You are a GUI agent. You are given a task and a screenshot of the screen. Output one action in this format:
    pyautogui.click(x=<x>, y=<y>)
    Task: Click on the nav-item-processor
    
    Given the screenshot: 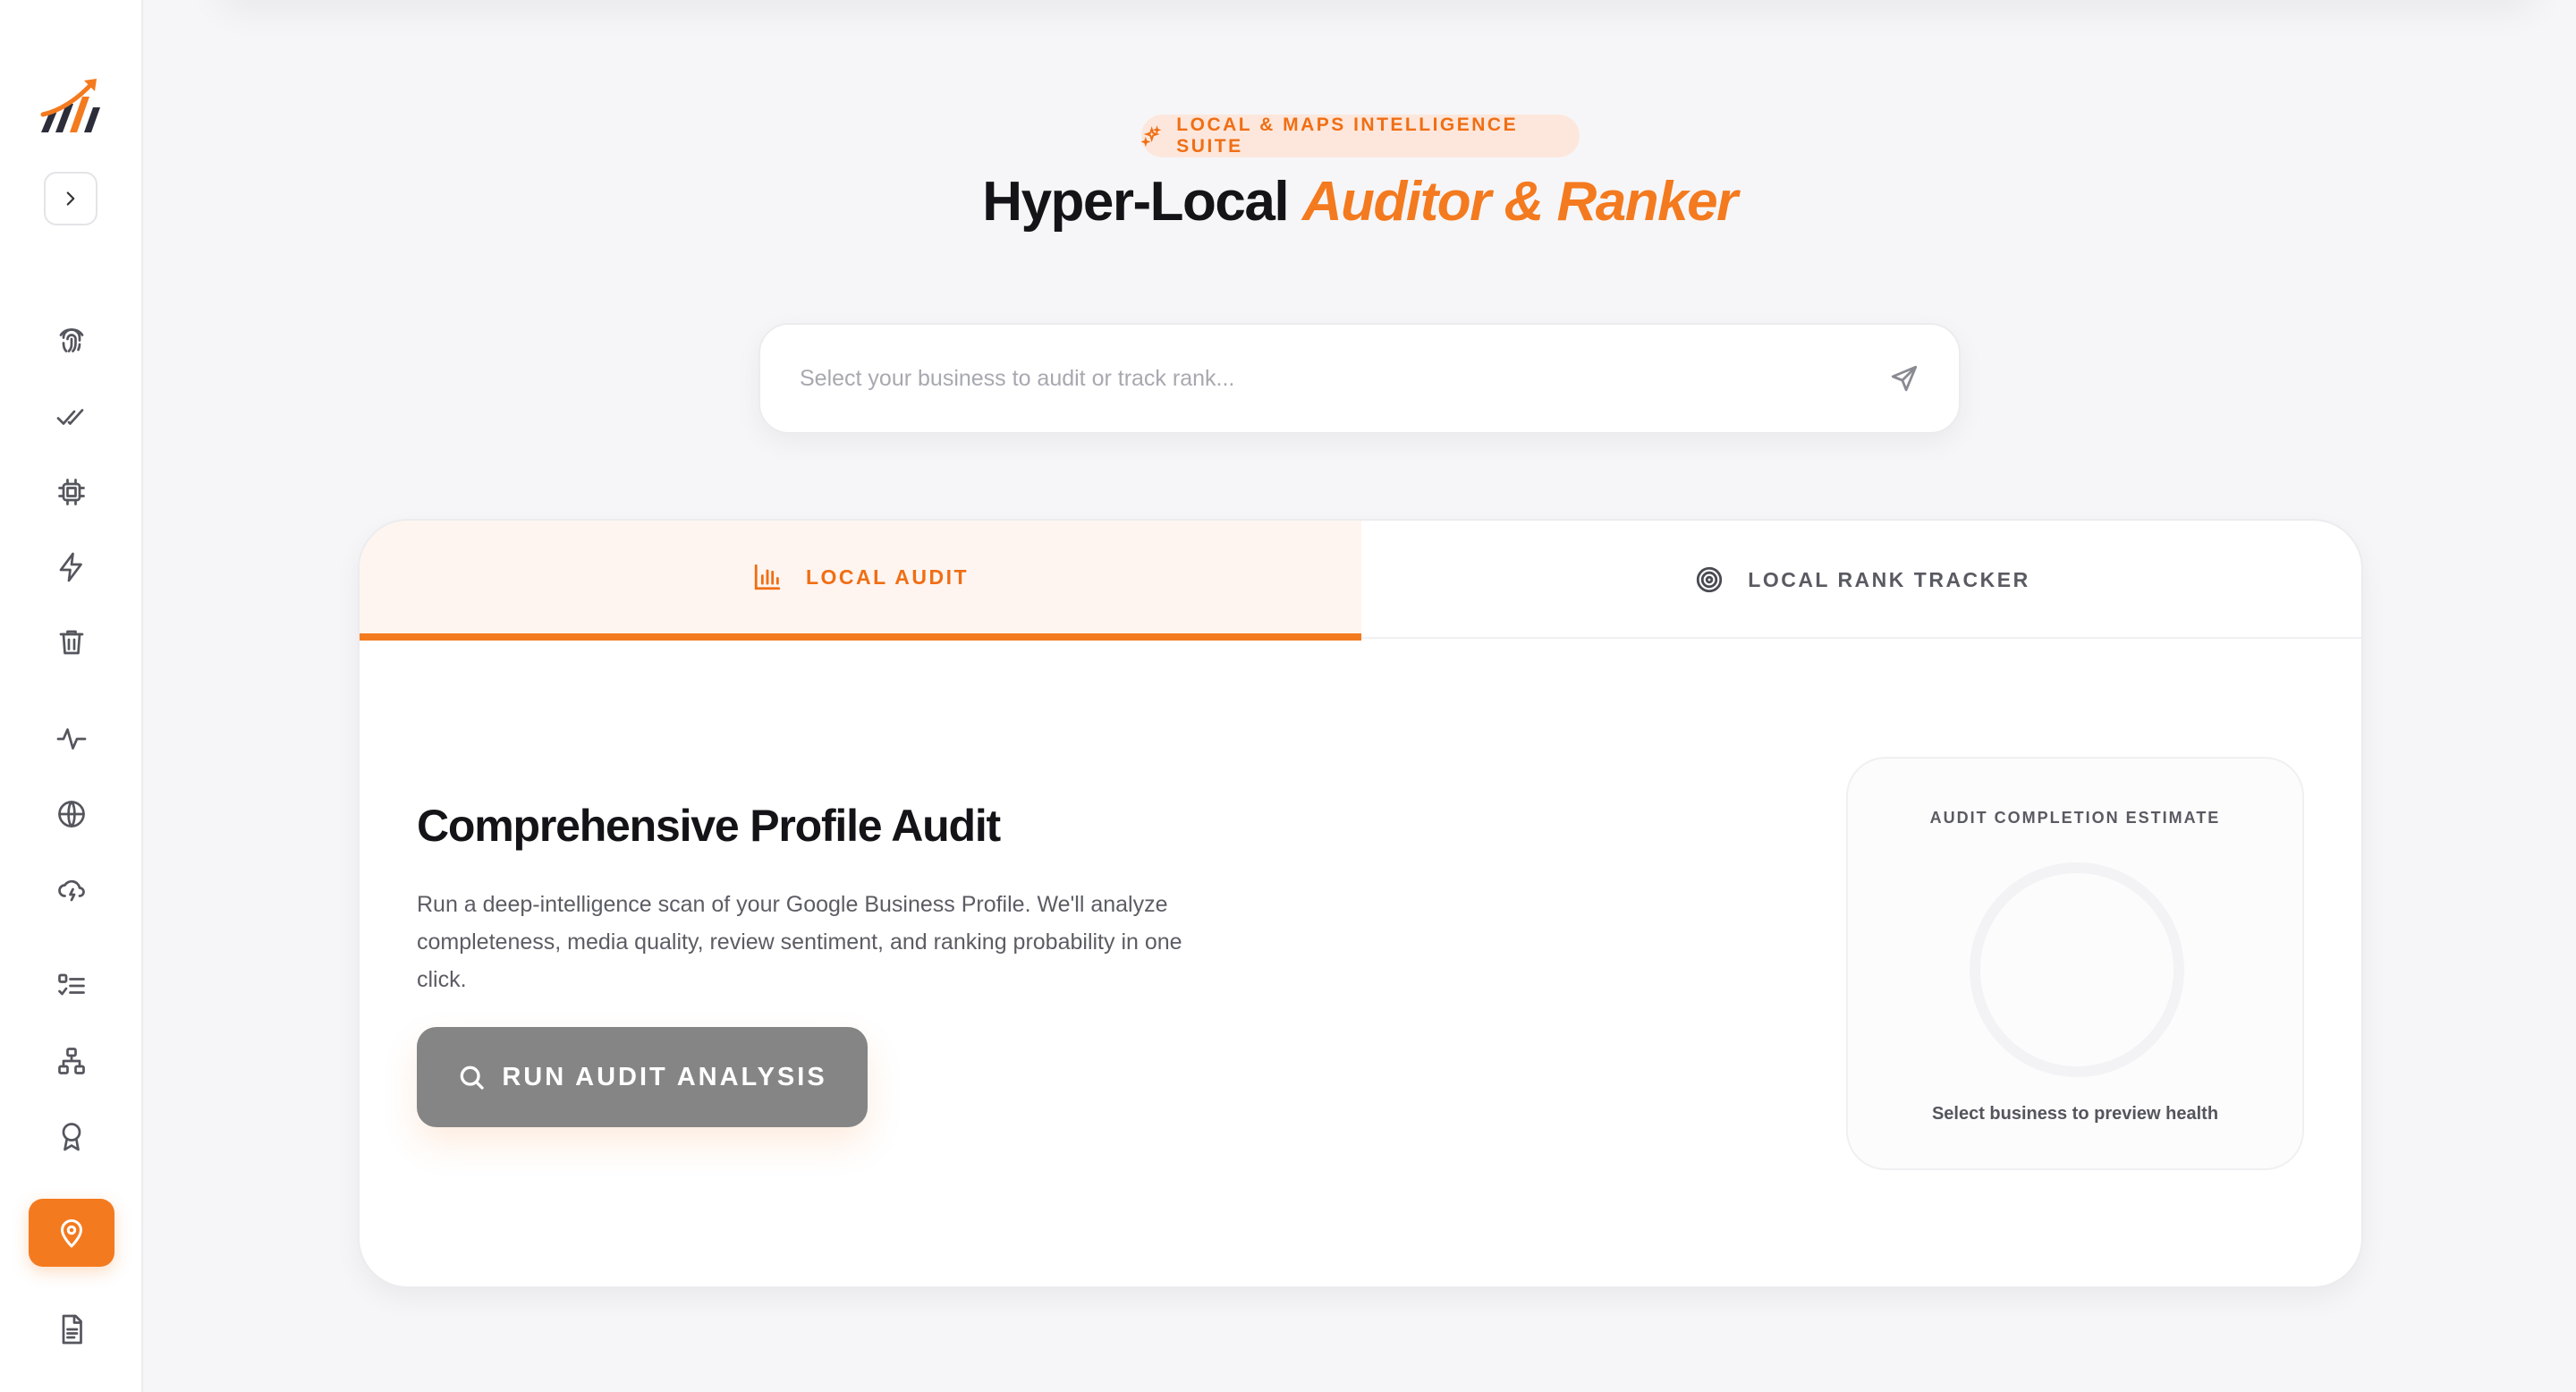 What is the action you would take?
    pyautogui.click(x=71, y=492)
    